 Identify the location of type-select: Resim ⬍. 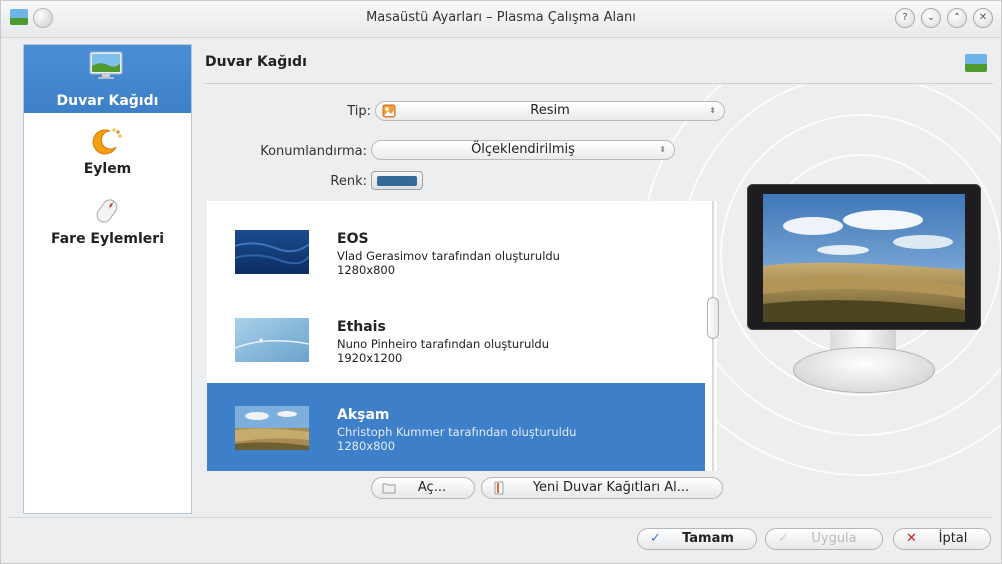
(550, 111).